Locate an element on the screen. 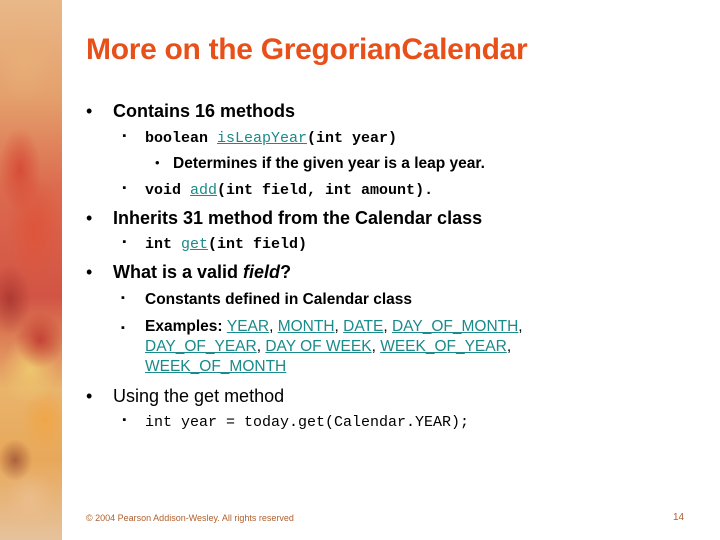 The width and height of the screenshot is (720, 540). bullet-text: Using the get method is located at coordinates (199, 396).